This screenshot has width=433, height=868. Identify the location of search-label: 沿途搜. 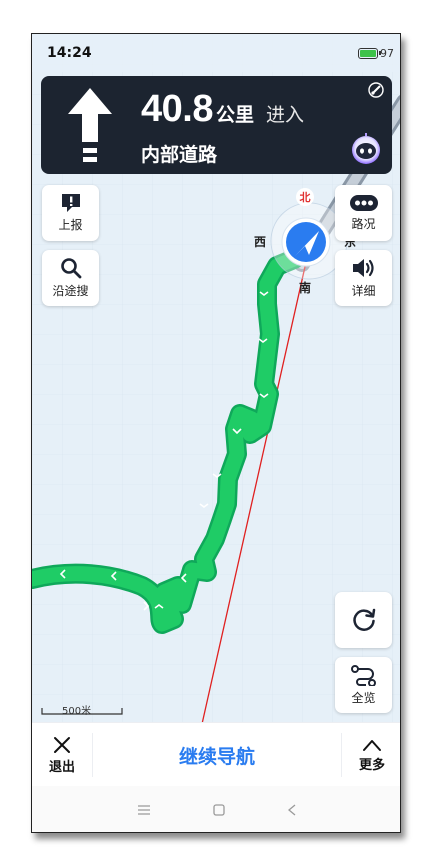
(70, 291).